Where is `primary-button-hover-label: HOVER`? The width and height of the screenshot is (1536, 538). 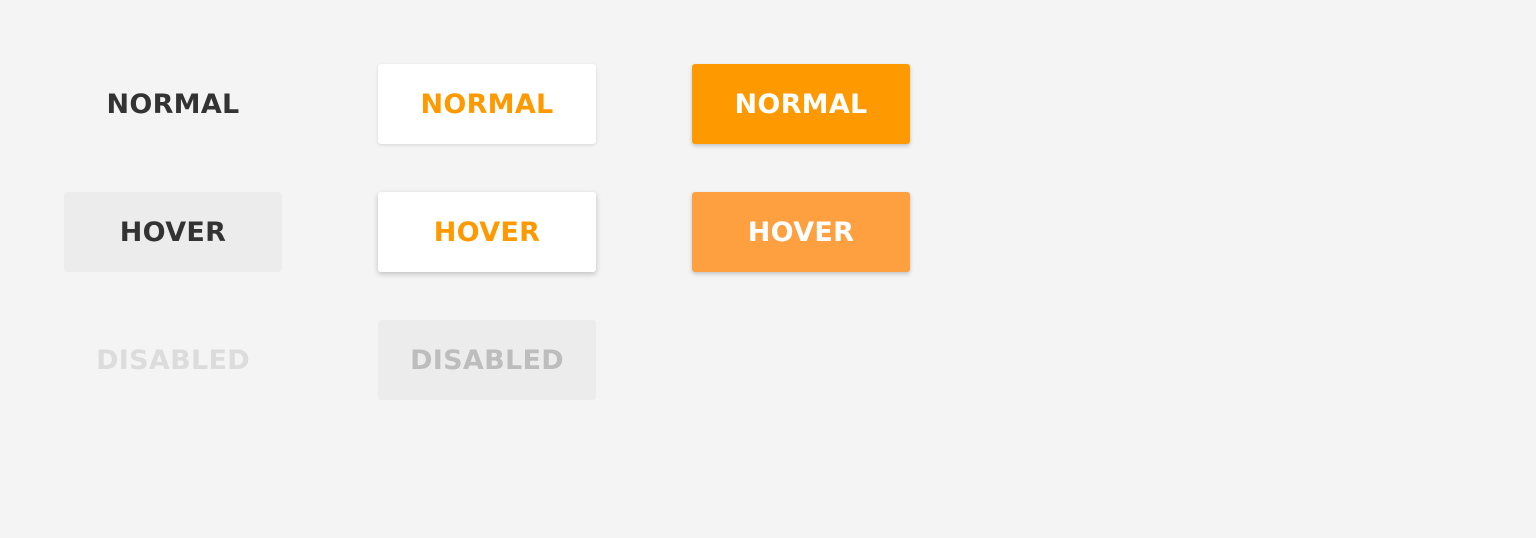 primary-button-hover-label: HOVER is located at coordinates (801, 232).